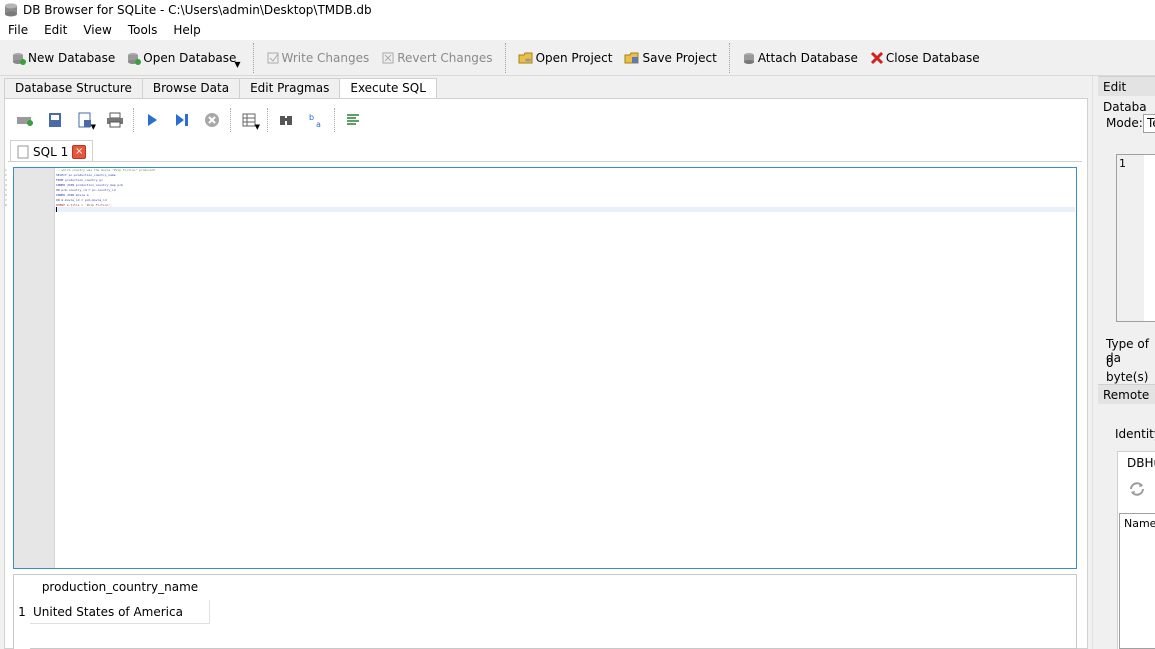 The height and width of the screenshot is (649, 1155). I want to click on attach-database-button: Attach Database, so click(800, 58).